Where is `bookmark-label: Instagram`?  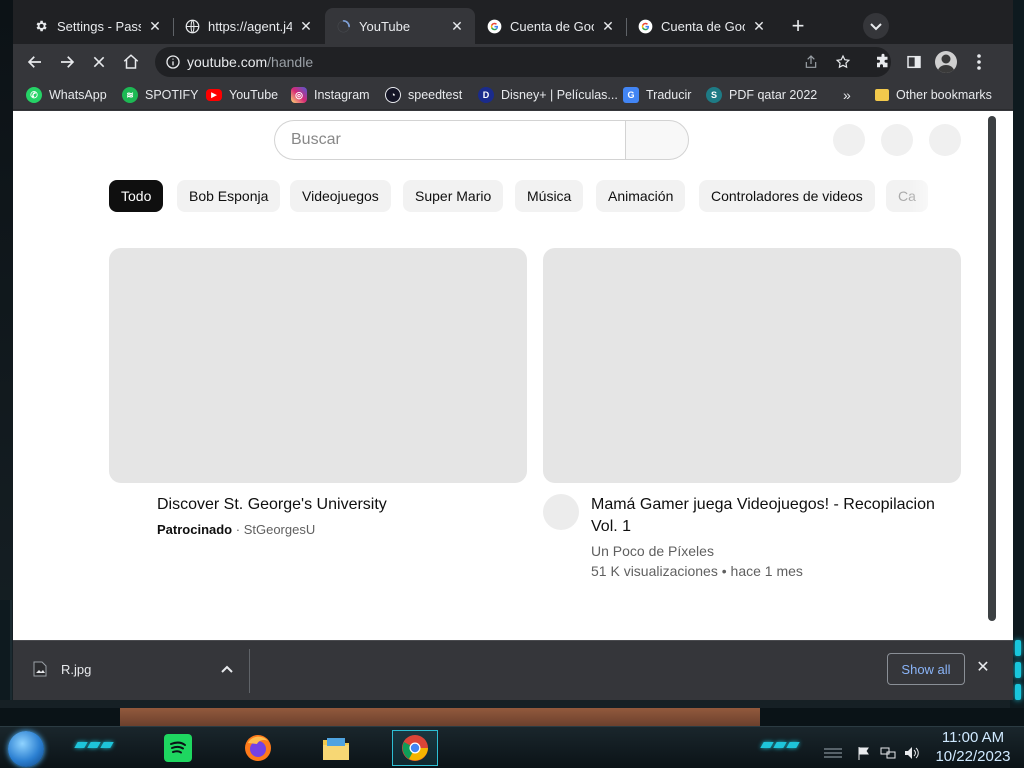 bookmark-label: Instagram is located at coordinates (342, 95).